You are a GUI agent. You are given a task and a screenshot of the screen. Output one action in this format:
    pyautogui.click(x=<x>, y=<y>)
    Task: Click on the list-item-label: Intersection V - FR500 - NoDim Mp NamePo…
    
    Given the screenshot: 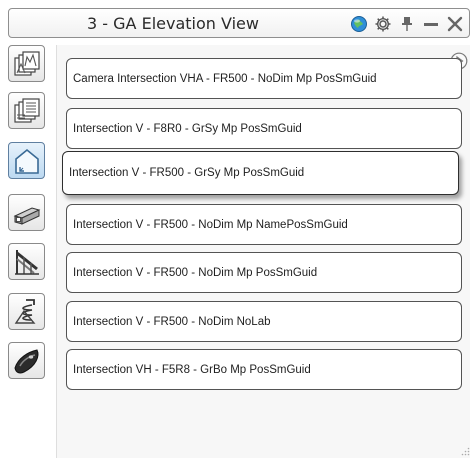 What is the action you would take?
    pyautogui.click(x=210, y=224)
    